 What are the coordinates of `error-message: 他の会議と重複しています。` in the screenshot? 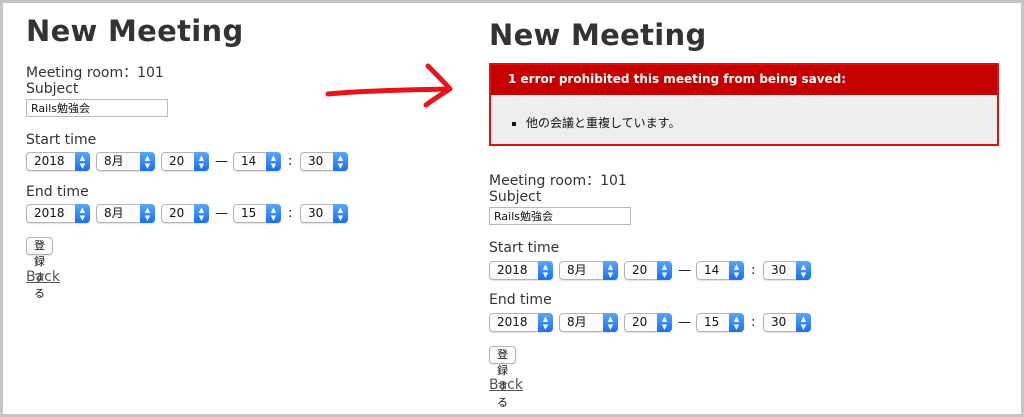 It's located at (603, 122).